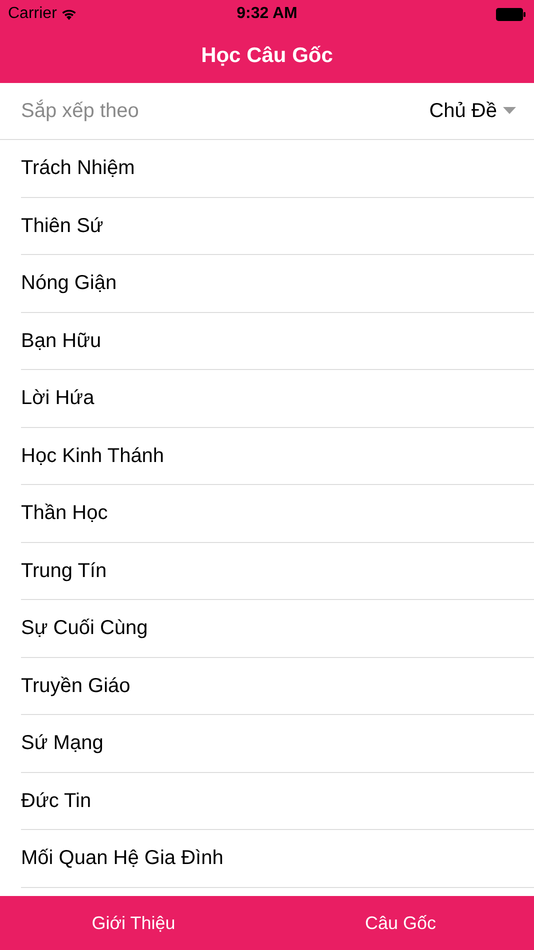 This screenshot has width=534, height=950. I want to click on topic-list-item: Thiên Sứ, so click(277, 226).